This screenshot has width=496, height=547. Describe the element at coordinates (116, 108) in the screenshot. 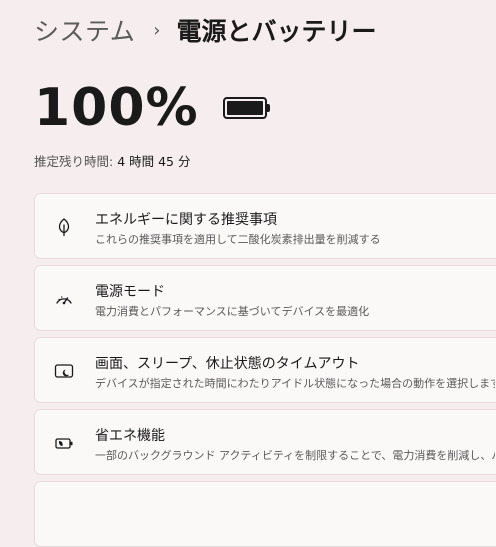

I see `battery-percent: 100%` at that location.